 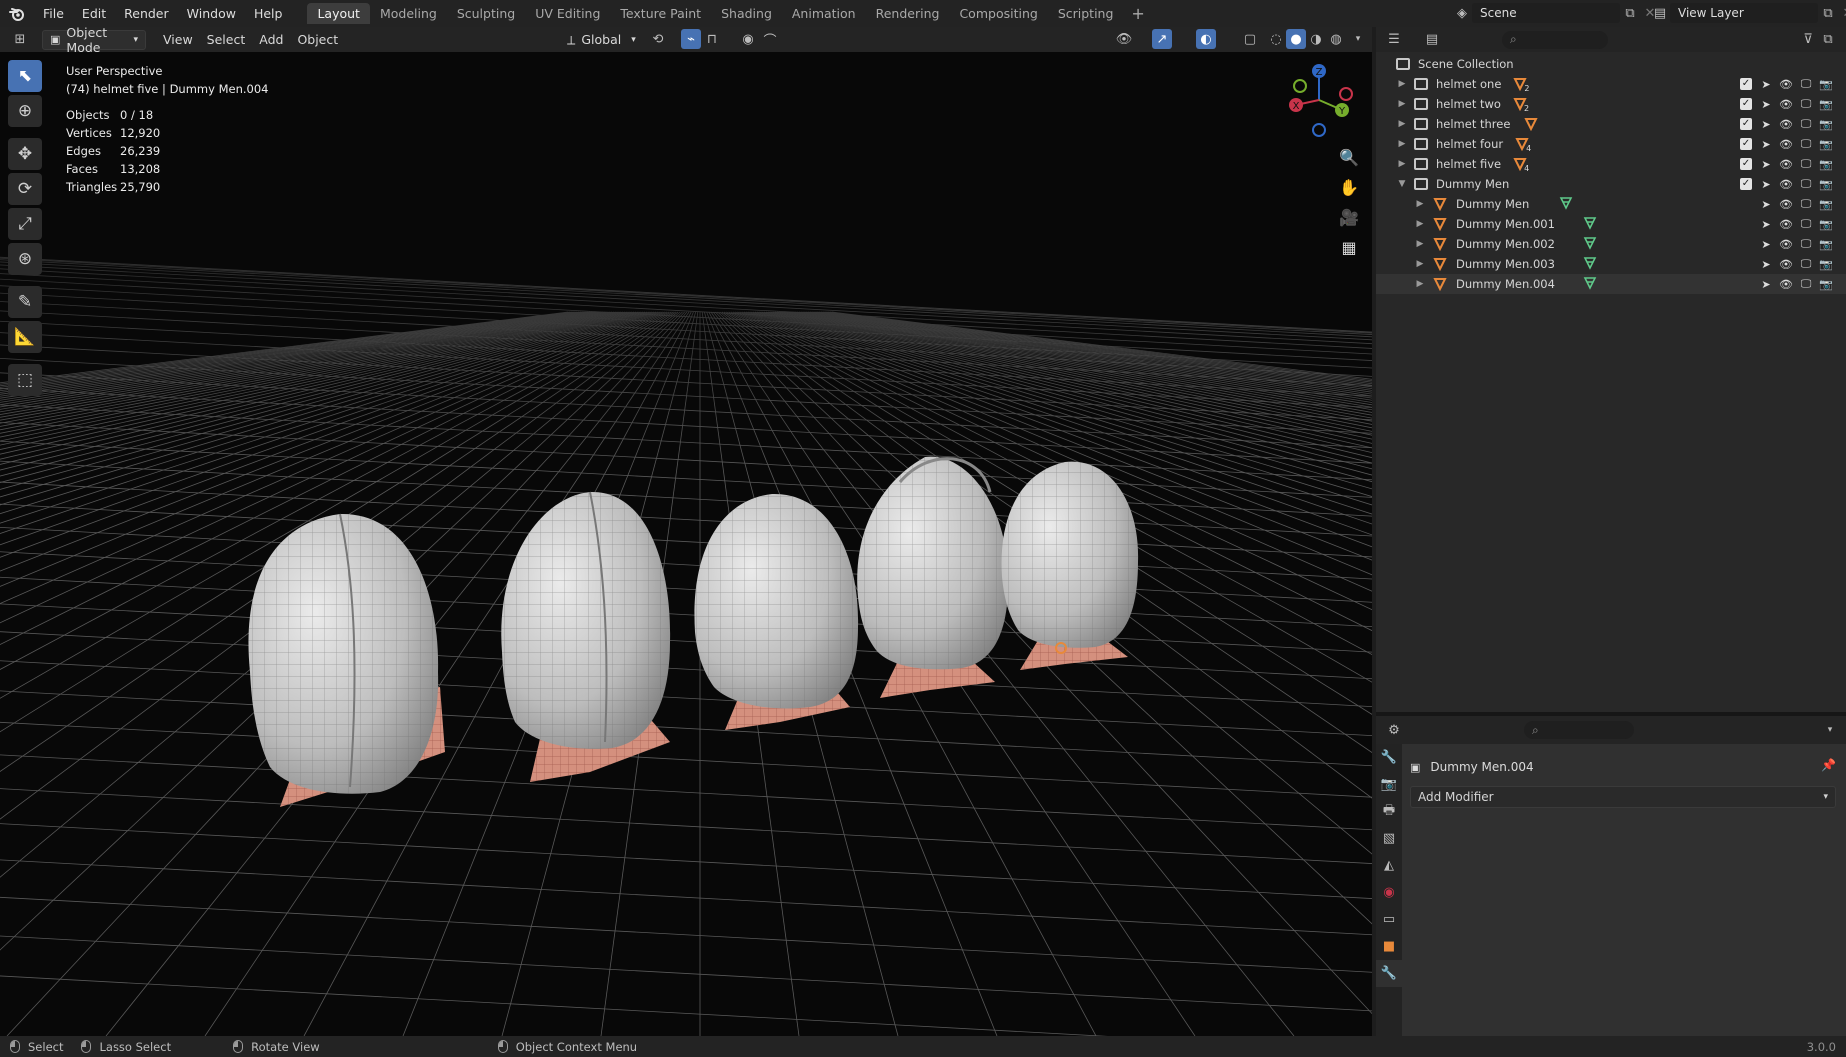 I want to click on outliner-item: ▶ Dummy Men.004 ➤ 👁 🖵 📷, so click(x=1611, y=284).